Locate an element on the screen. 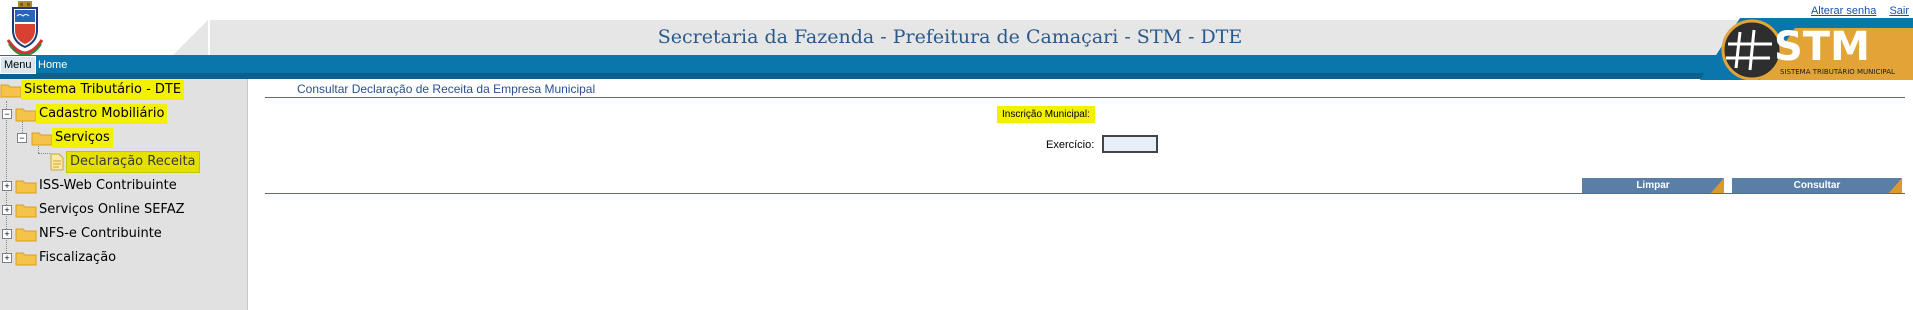 The width and height of the screenshot is (1913, 310). consultar-button: Consultar is located at coordinates (1817, 186).